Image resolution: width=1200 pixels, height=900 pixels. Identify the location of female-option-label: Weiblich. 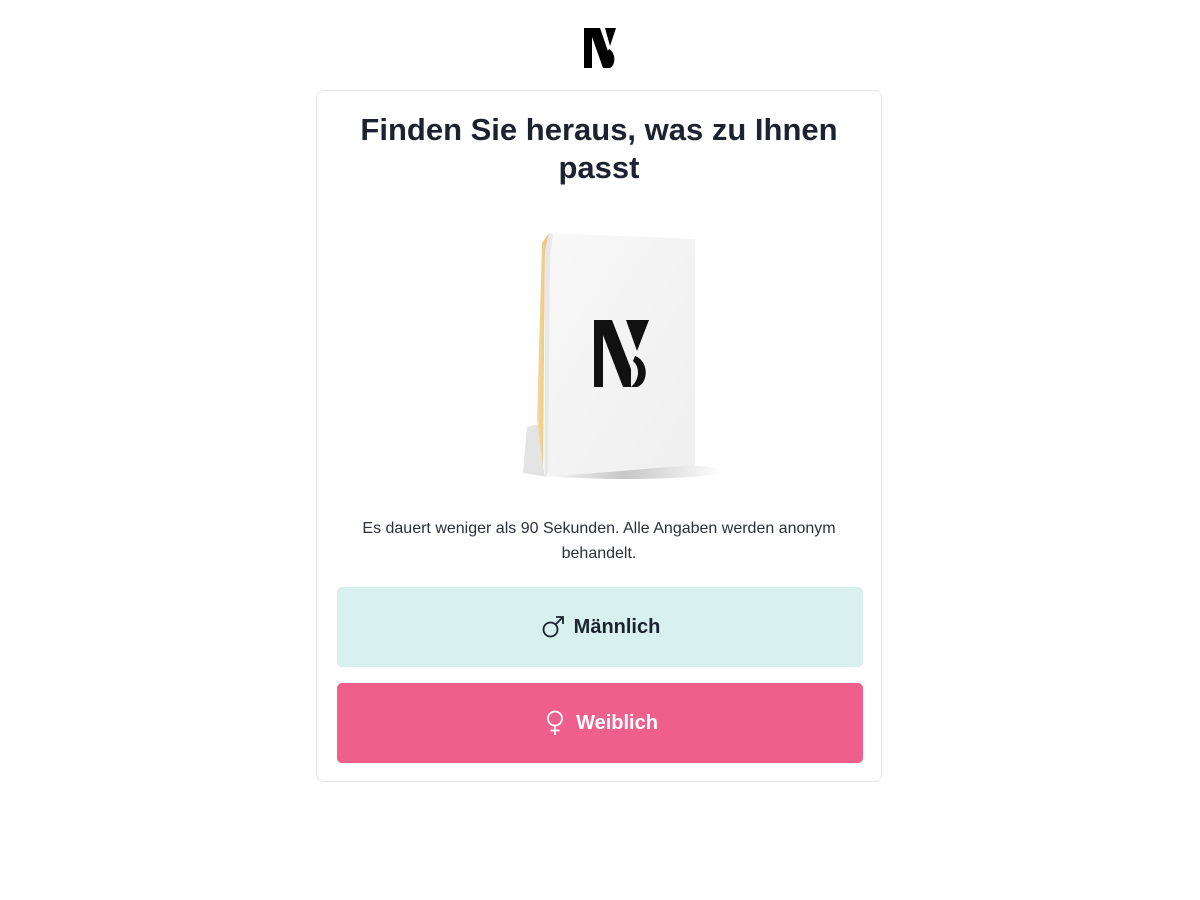
(617, 722).